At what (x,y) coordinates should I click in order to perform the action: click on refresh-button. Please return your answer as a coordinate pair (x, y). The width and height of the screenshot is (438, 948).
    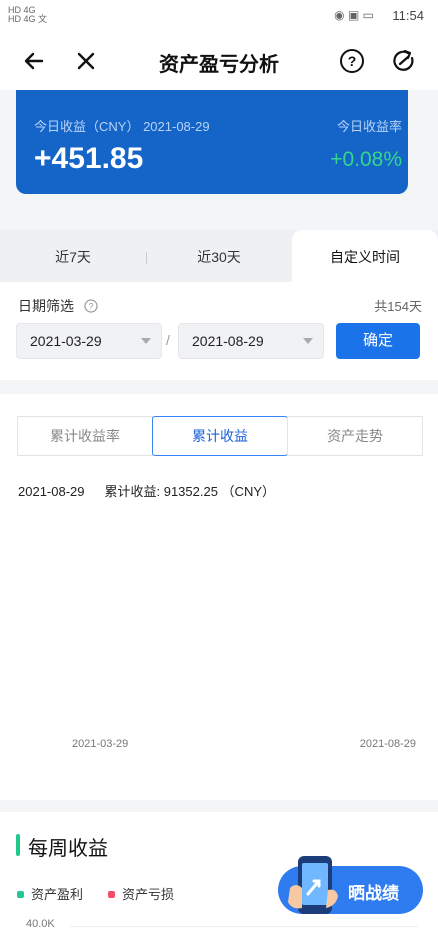
    Looking at the image, I should click on (404, 61).